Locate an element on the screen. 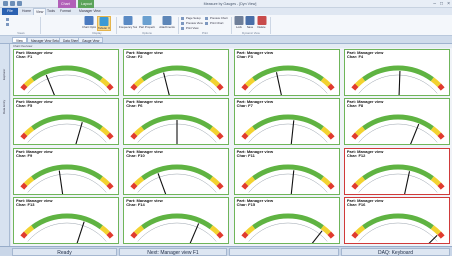 Image resolution: width=452 pixels, height=256 pixels. print-chart-button: Print Chart is located at coordinates (217, 23).